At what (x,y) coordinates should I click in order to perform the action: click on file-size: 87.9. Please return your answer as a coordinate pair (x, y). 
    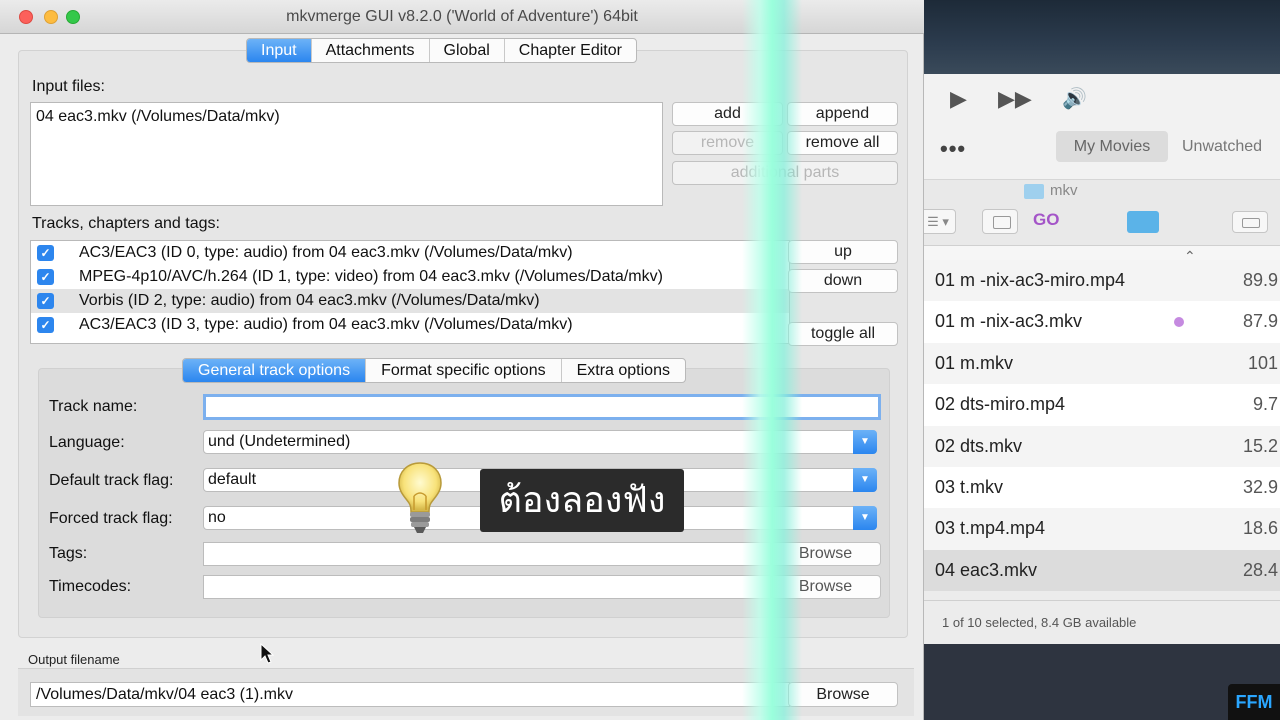
    Looking at the image, I should click on (1260, 321).